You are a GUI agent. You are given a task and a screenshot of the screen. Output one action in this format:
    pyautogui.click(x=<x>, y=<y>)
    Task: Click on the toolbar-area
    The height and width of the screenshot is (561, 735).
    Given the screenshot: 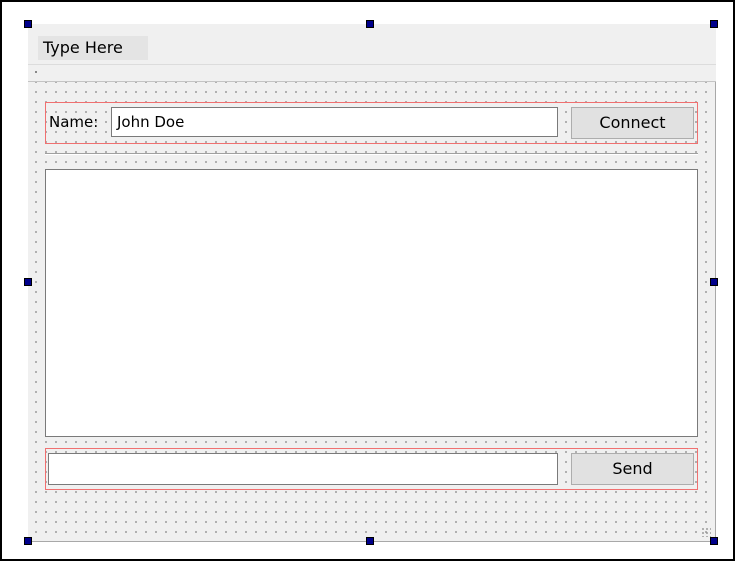 What is the action you would take?
    pyautogui.click(x=372, y=73)
    